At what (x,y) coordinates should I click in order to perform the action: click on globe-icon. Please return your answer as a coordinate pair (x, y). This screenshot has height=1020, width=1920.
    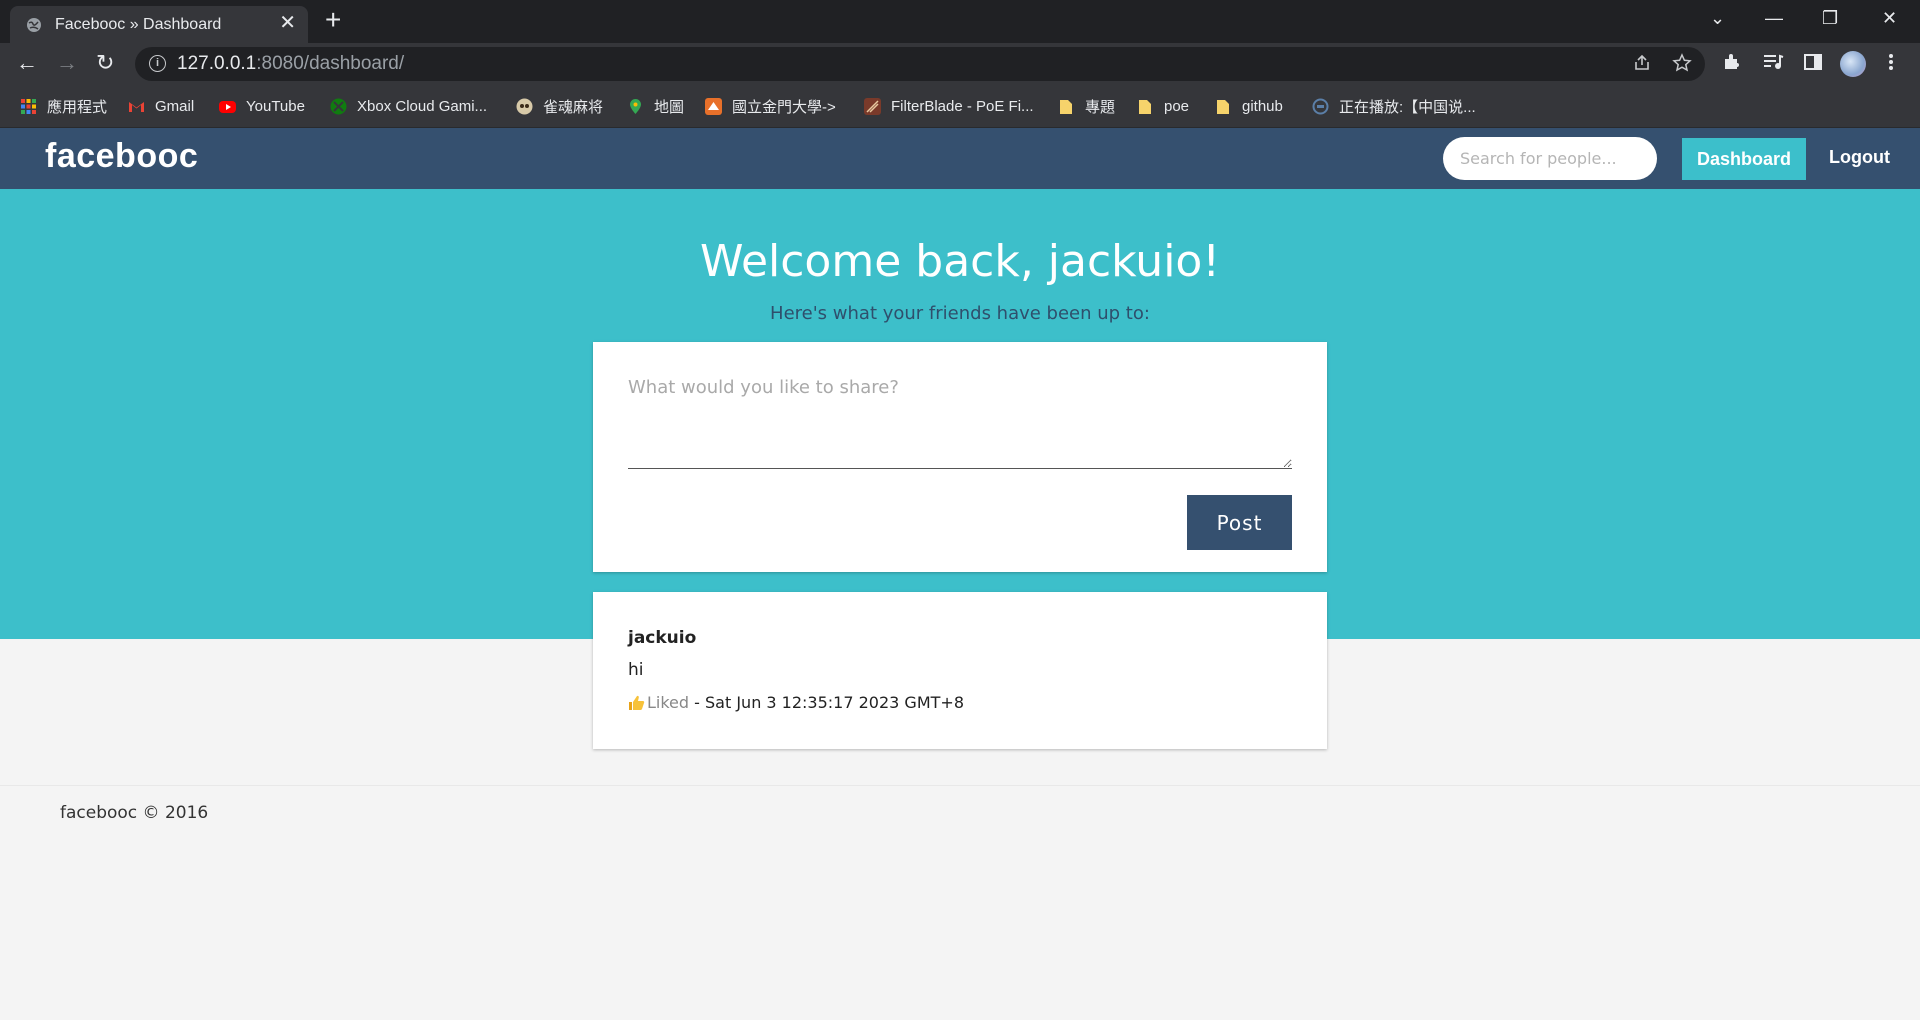
    Looking at the image, I should click on (34, 25).